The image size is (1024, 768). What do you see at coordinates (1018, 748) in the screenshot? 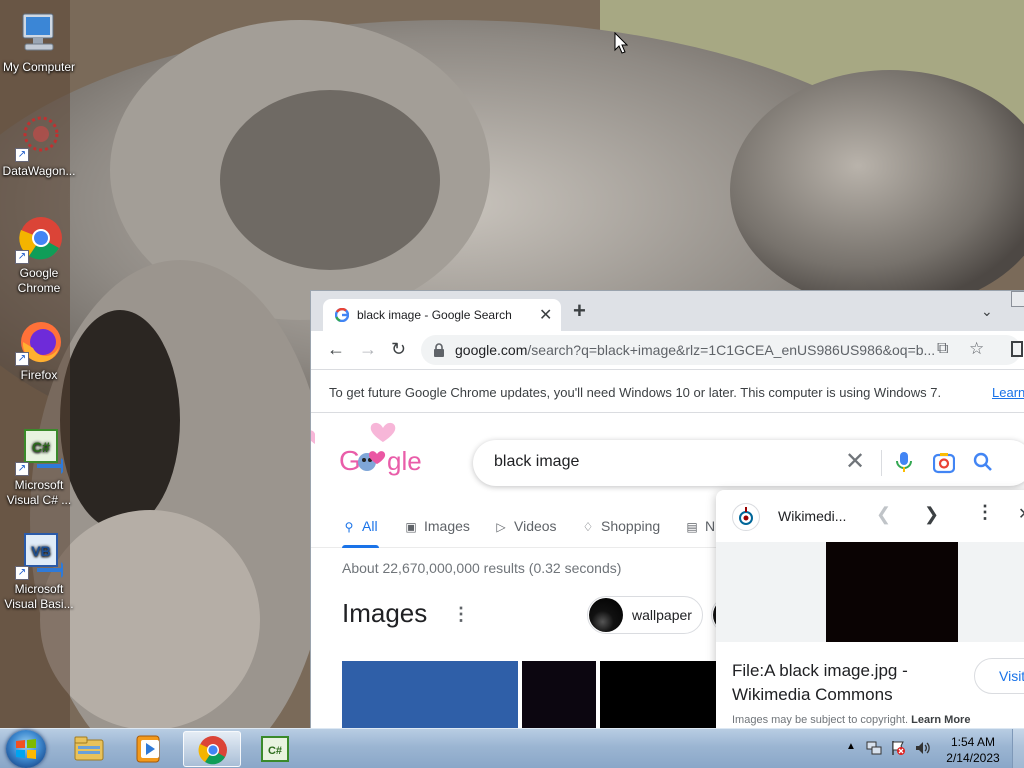
I see `show-desktop-button` at bounding box center [1018, 748].